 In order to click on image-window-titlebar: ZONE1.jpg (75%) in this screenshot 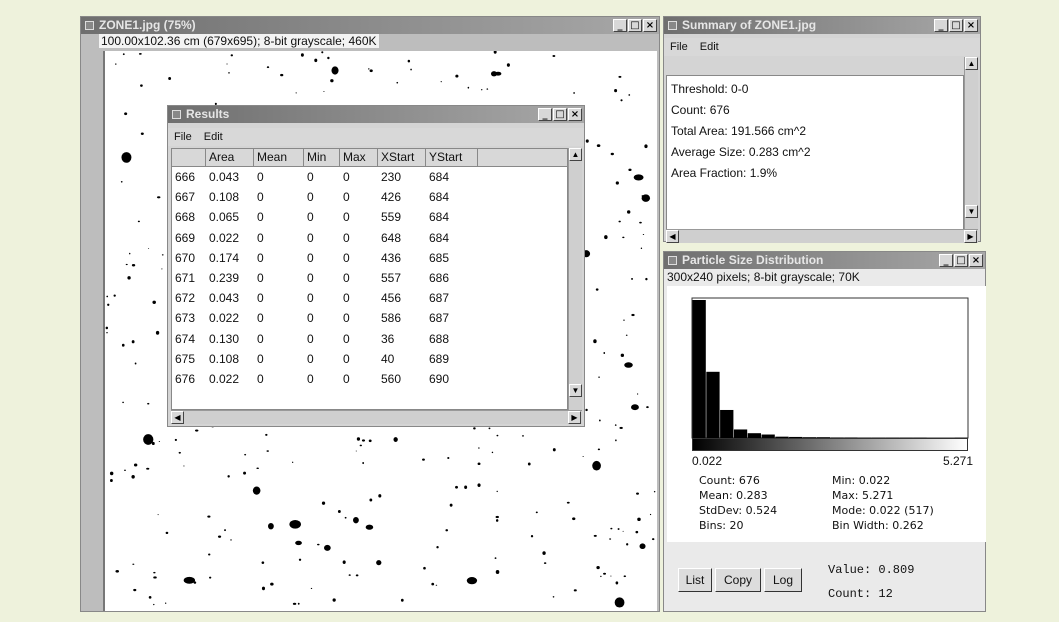, I will do `click(370, 25)`.